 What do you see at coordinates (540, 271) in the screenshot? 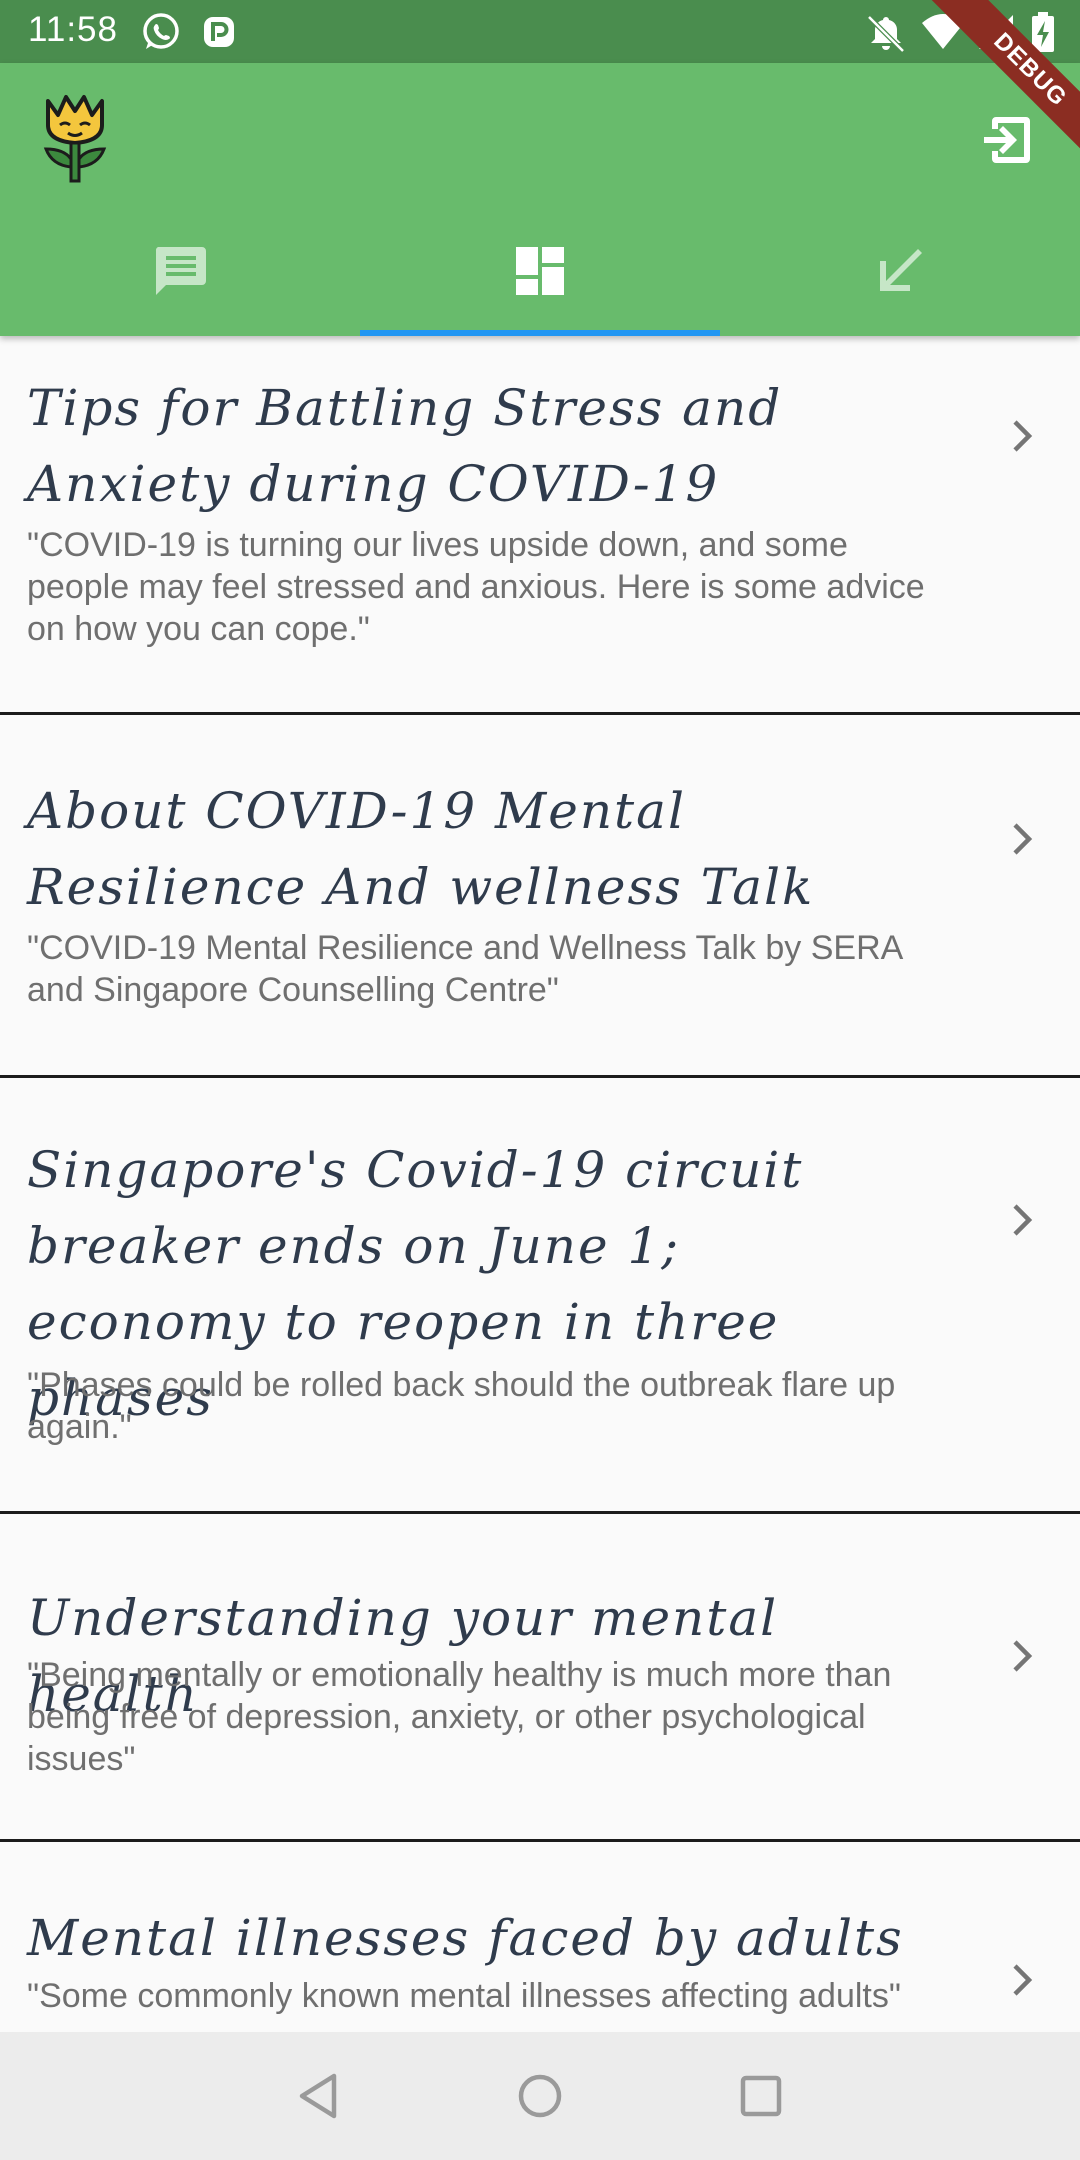
I see `dashboard-icon` at bounding box center [540, 271].